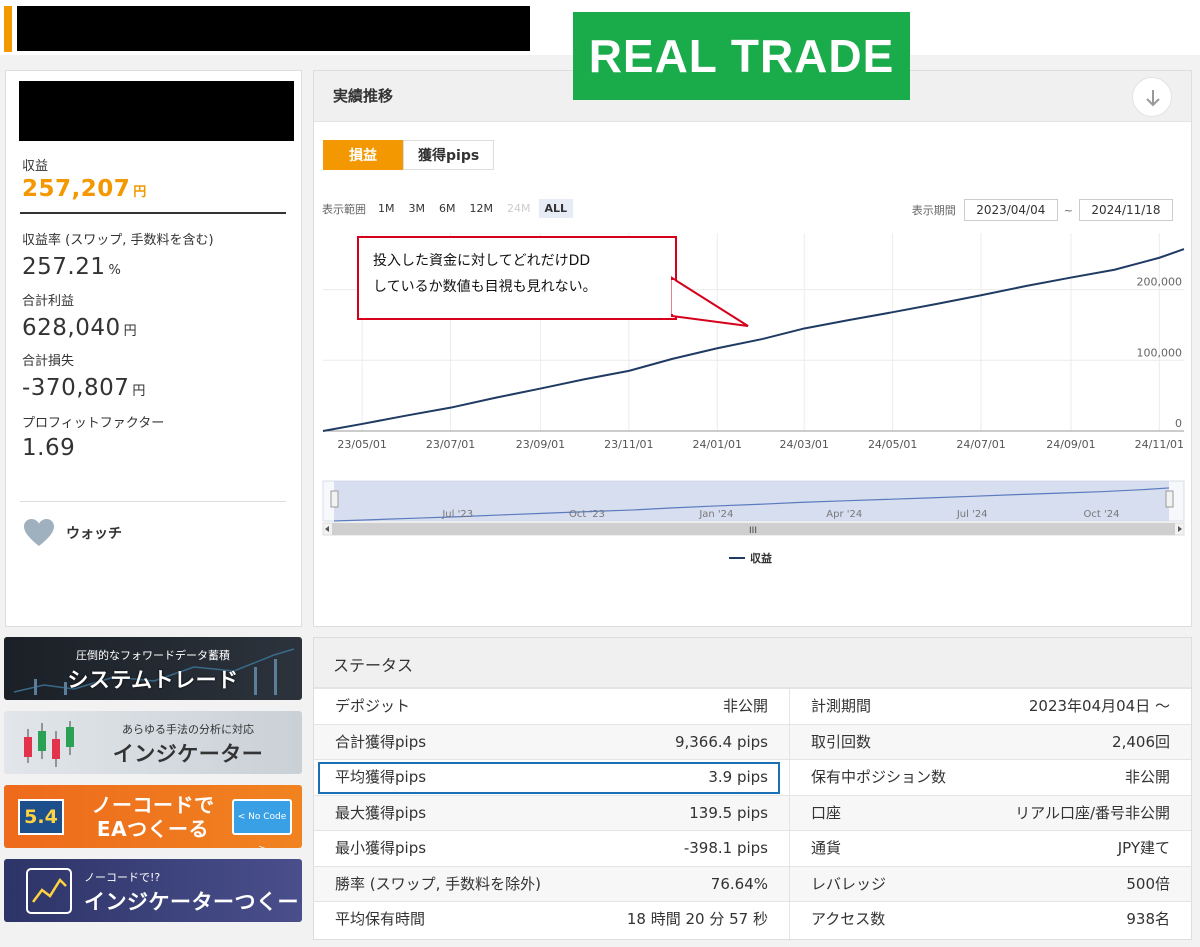  Describe the element at coordinates (80, 328) in the screenshot. I see `stat-value-total-profit: 628,040 円` at that location.